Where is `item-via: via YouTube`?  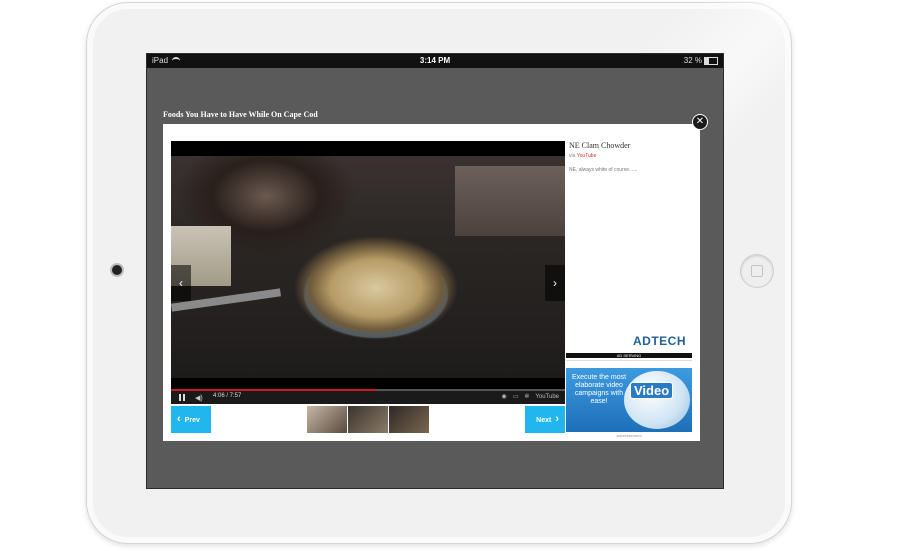 item-via: via YouTube is located at coordinates (633, 156).